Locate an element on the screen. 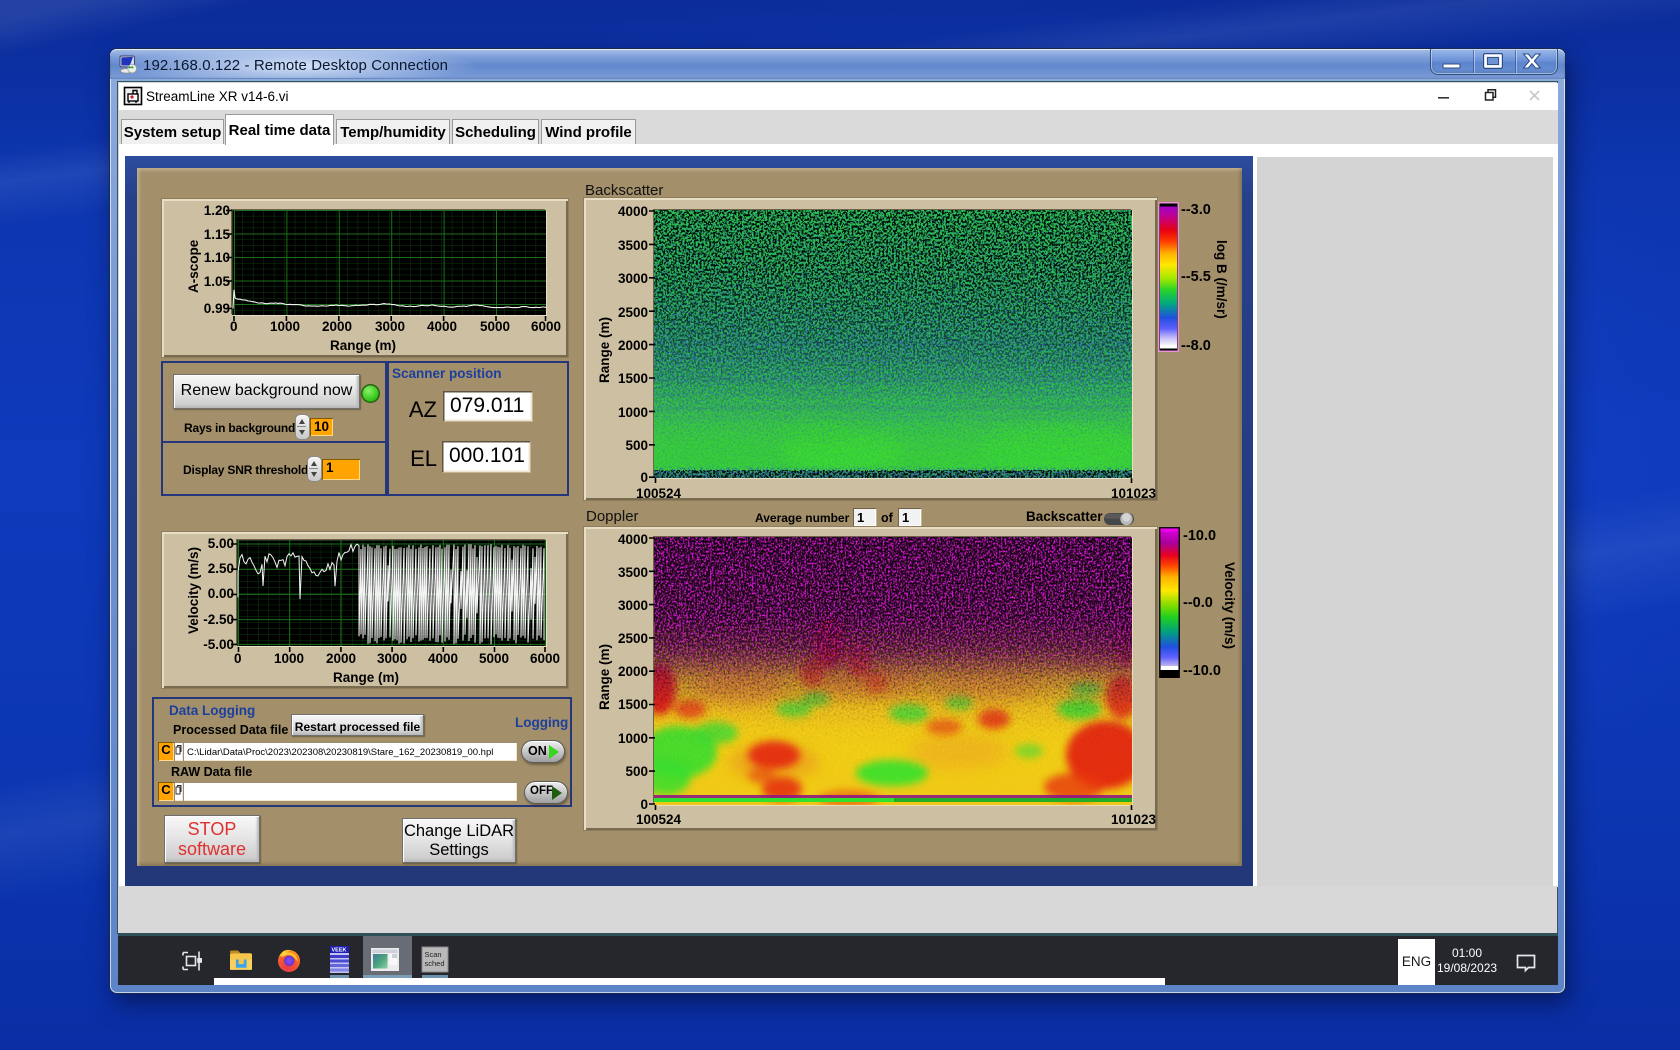 This screenshot has height=1050, width=1680. svg-text: sched is located at coordinates (435, 963).